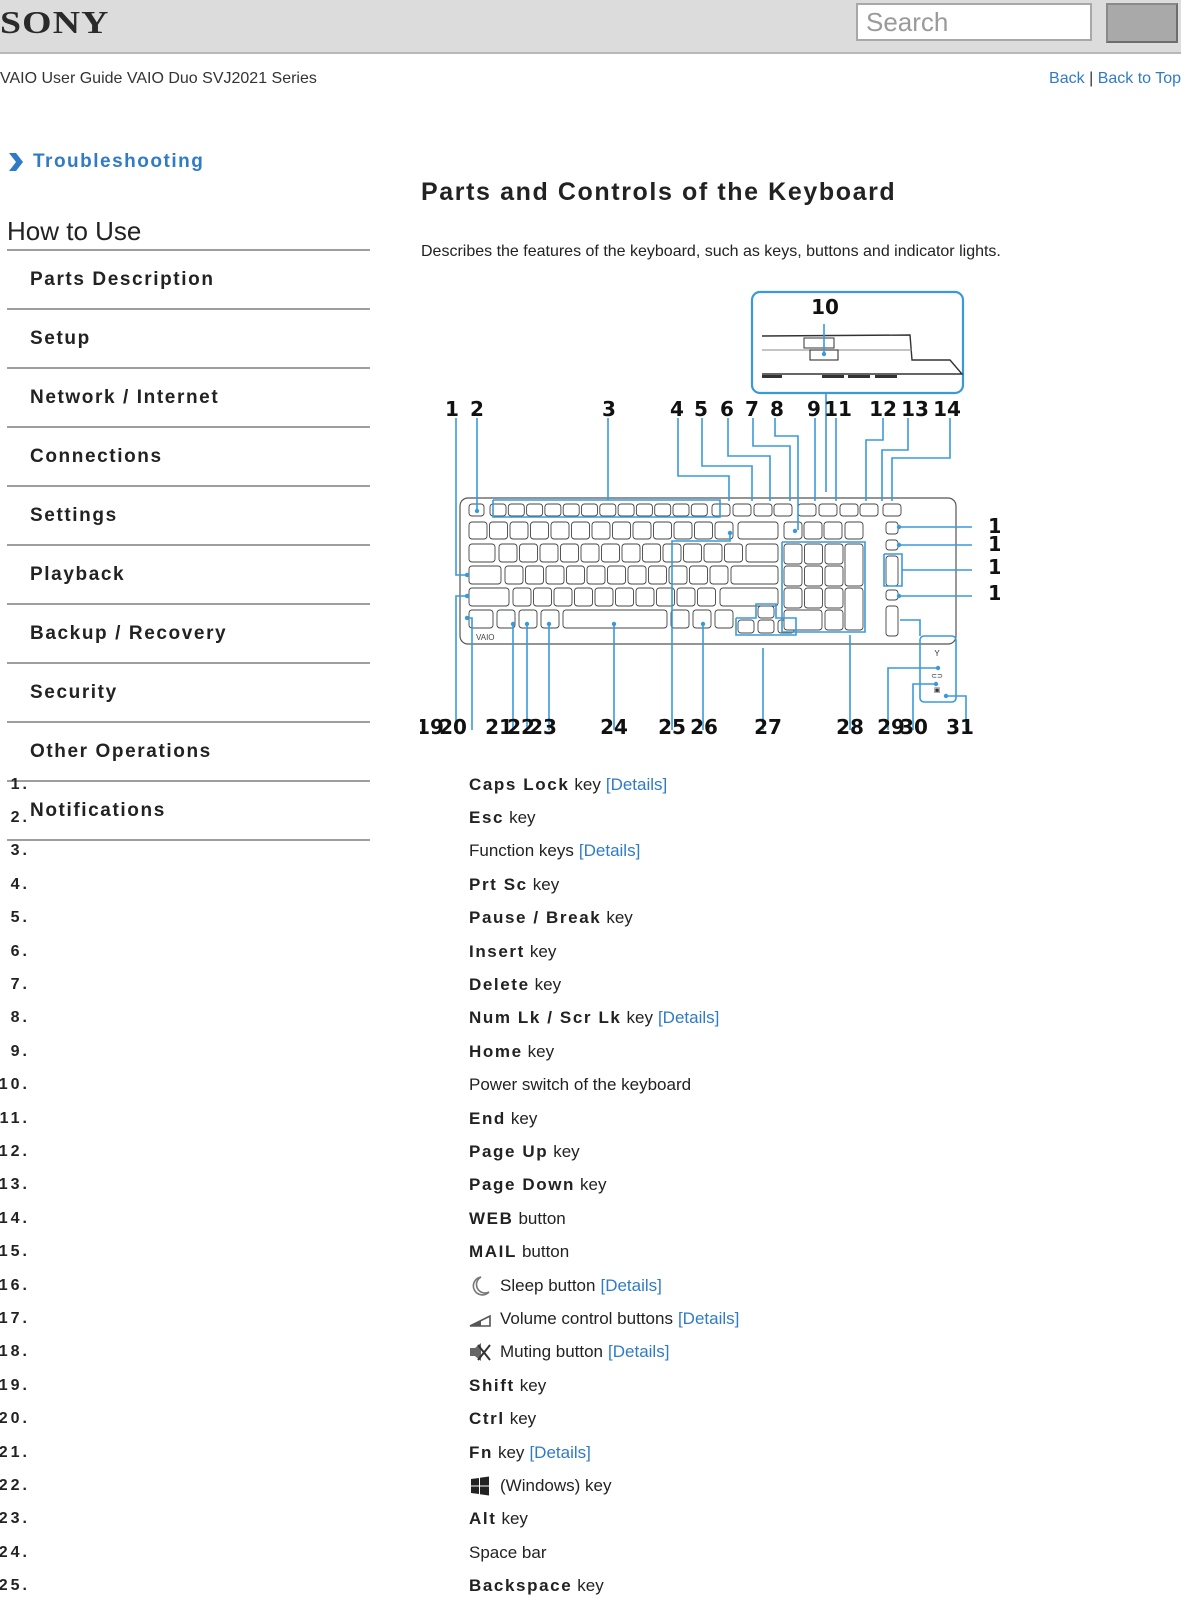 The height and width of the screenshot is (1603, 1181). Describe the element at coordinates (15, 1519) in the screenshot. I see `item-number: 23.` at that location.